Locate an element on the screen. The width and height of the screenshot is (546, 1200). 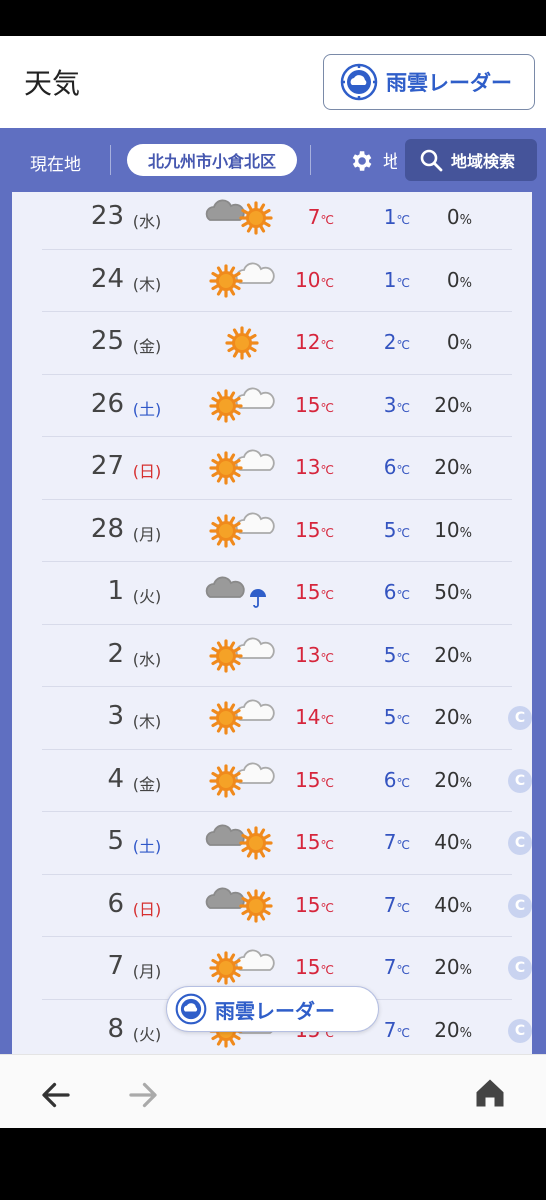
forward-arrow-icon is located at coordinates (143, 1095).